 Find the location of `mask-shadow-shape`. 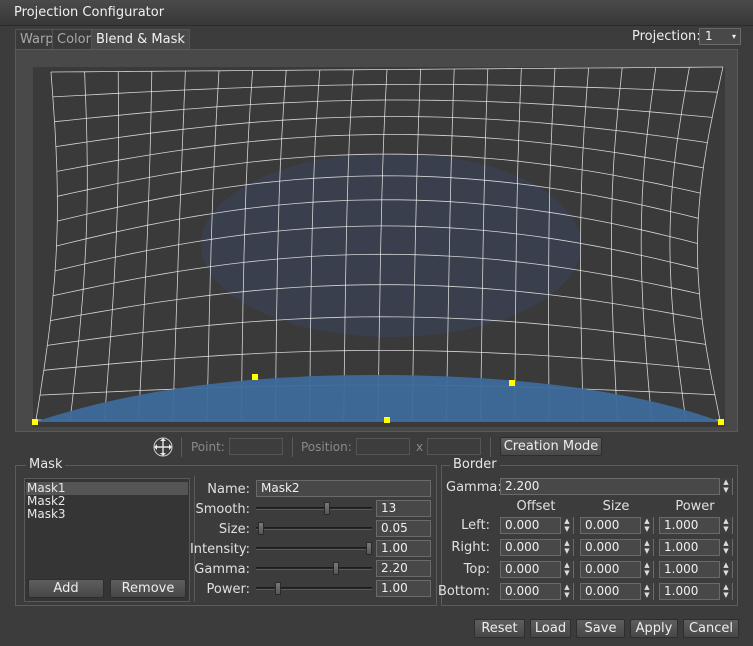

mask-shadow-shape is located at coordinates (391, 245).